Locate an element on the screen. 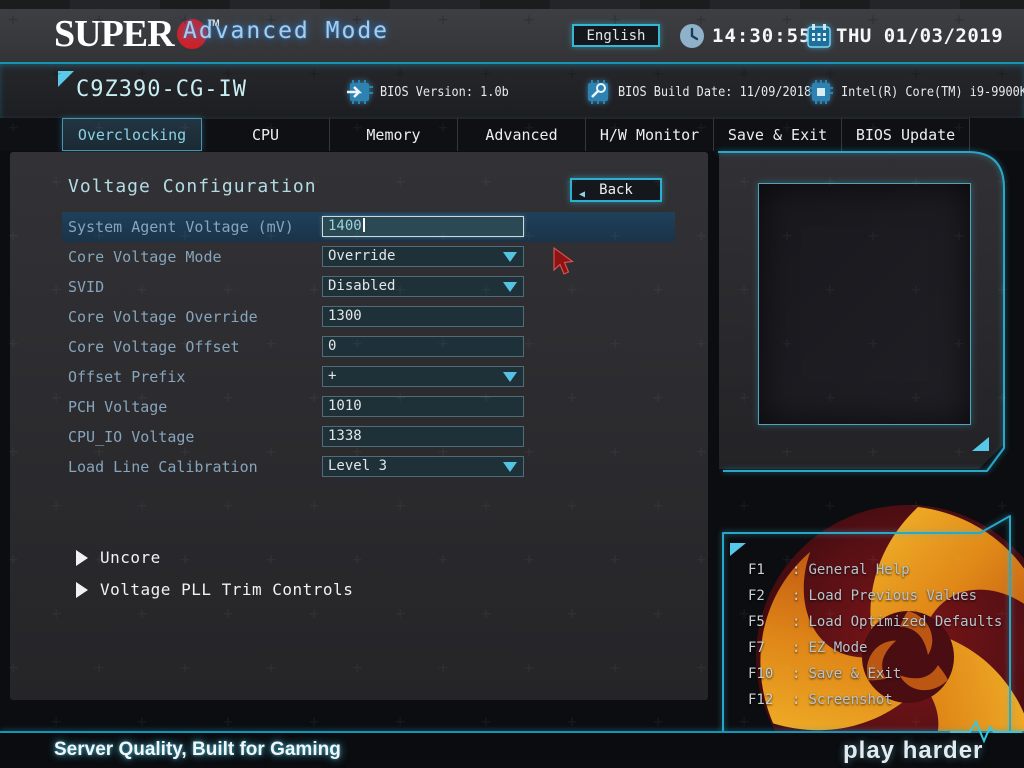  footer-tagline: Server Quality, Built for Gaming is located at coordinates (197, 749).